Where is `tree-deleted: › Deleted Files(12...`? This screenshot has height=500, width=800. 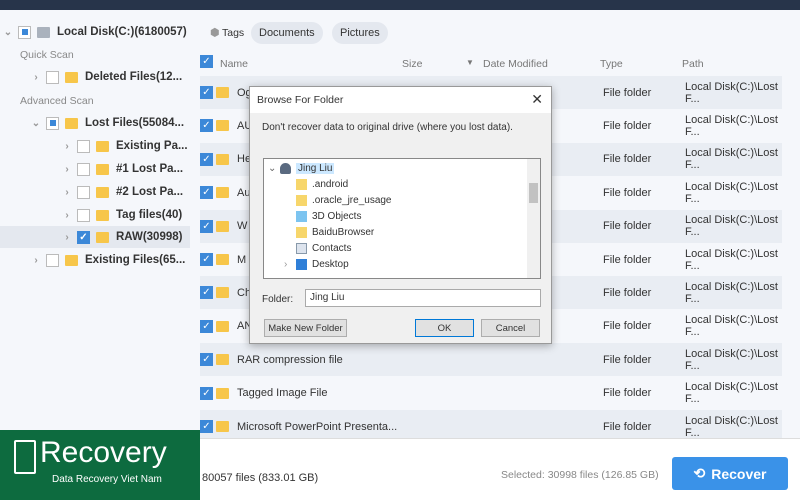 tree-deleted: › Deleted Files(12... is located at coordinates (106, 77).